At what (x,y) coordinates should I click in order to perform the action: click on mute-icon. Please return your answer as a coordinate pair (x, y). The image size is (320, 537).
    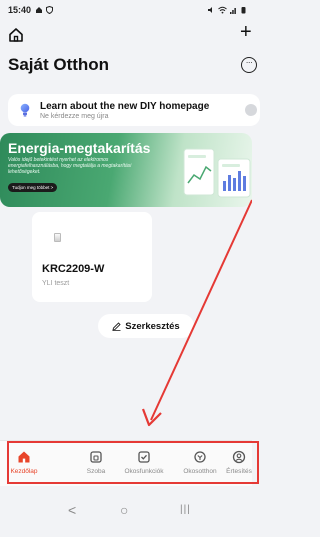
    Looking at the image, I should click on (210, 10).